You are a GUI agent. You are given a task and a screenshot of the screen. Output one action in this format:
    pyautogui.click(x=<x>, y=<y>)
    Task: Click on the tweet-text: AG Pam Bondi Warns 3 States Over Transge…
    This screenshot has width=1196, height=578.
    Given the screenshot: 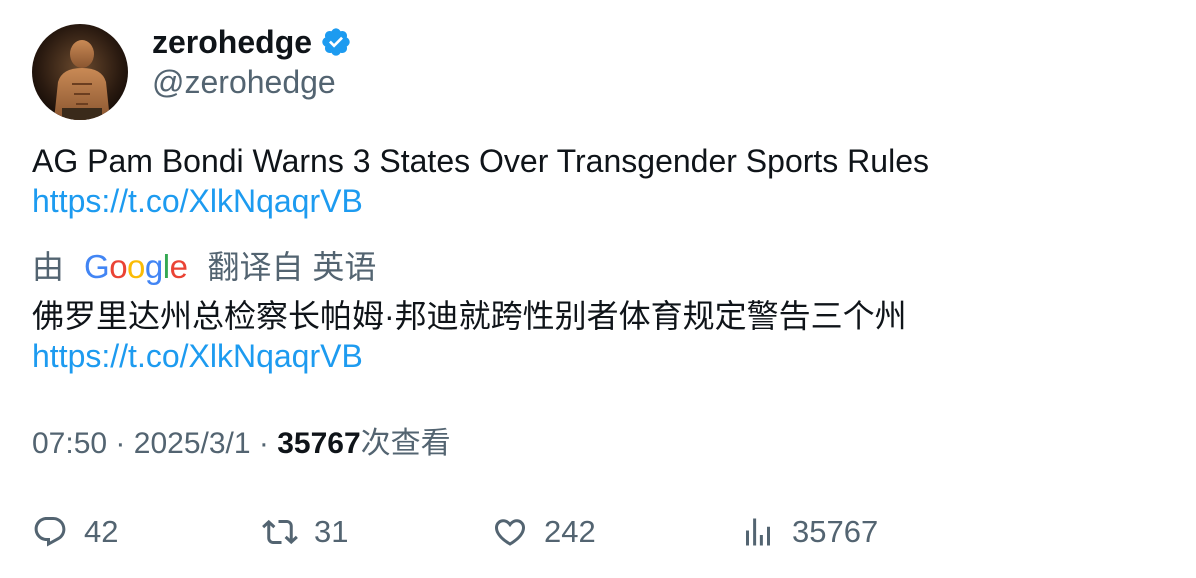 What is the action you would take?
    pyautogui.click(x=597, y=181)
    